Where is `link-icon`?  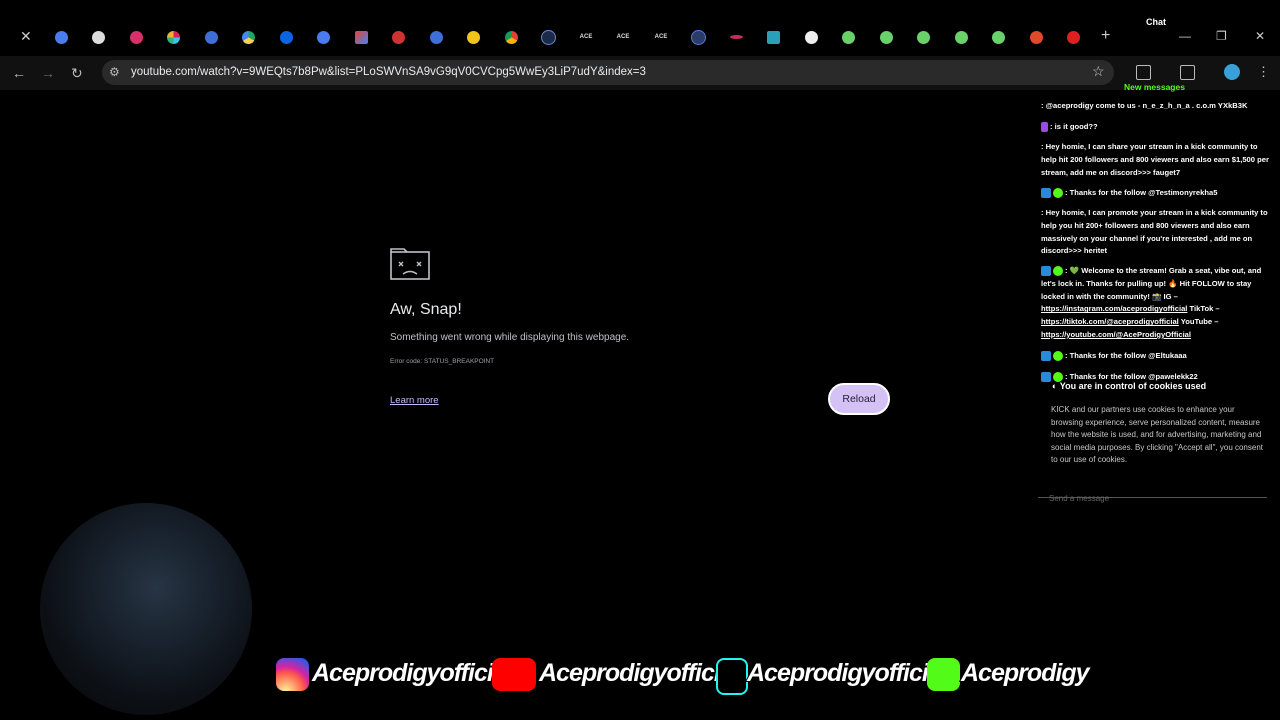 link-icon is located at coordinates (736, 37).